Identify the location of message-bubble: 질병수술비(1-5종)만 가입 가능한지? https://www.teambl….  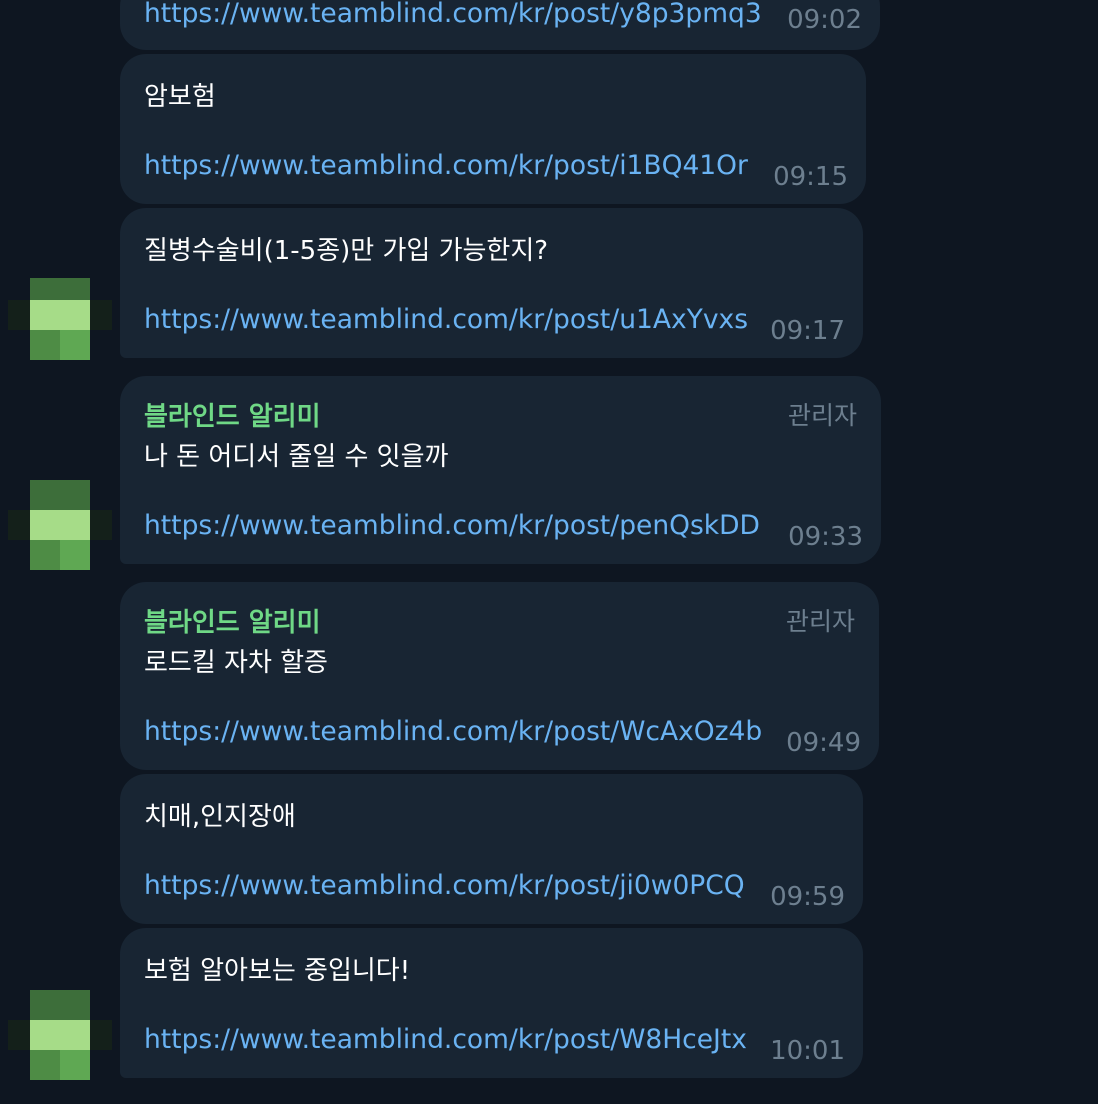
(491, 283).